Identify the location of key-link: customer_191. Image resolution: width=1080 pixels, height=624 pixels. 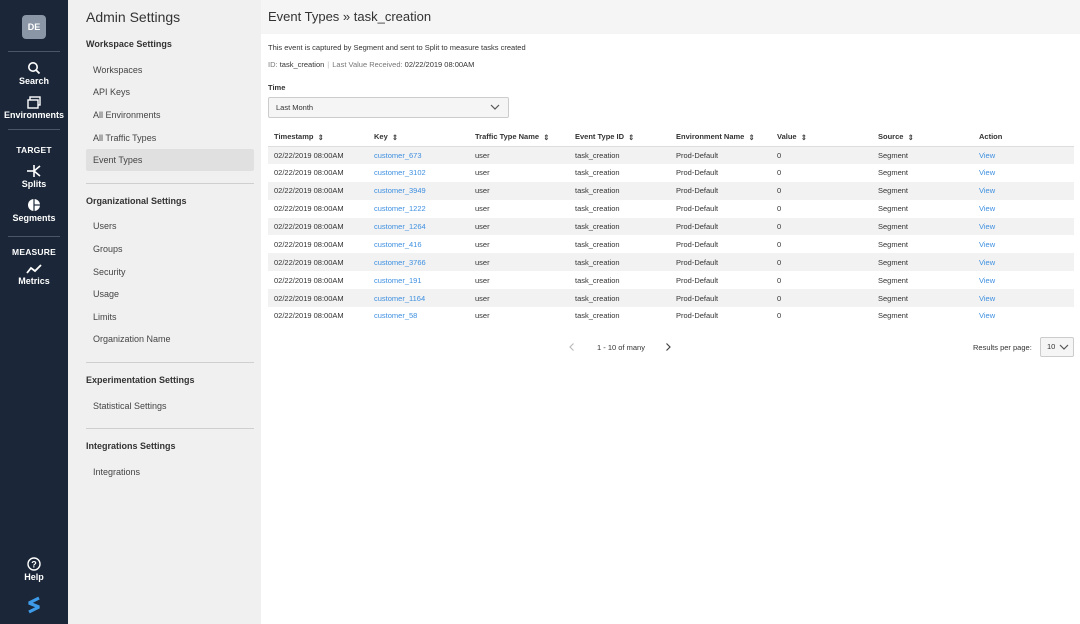
(398, 280).